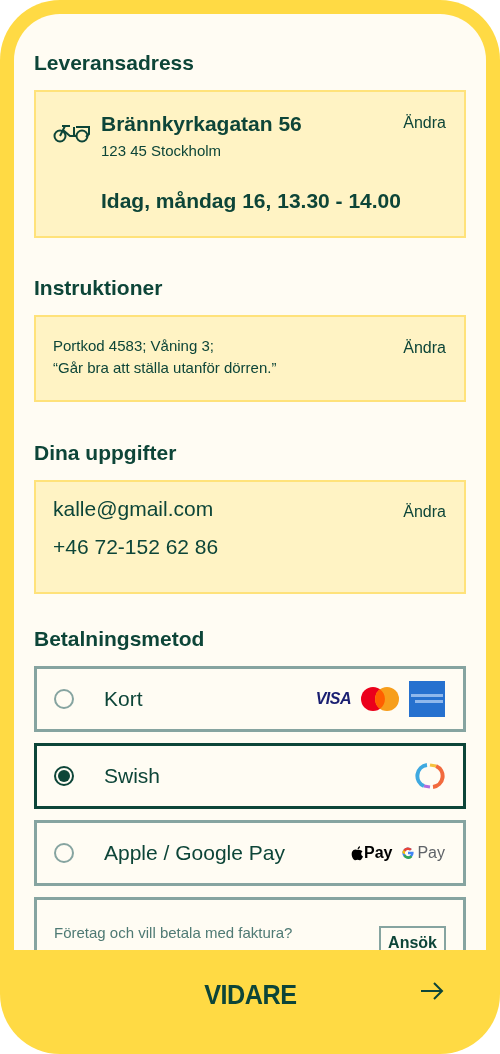 The width and height of the screenshot is (500, 1054). I want to click on payment-option: Apple / Google Pay Pay Pay, so click(250, 853).